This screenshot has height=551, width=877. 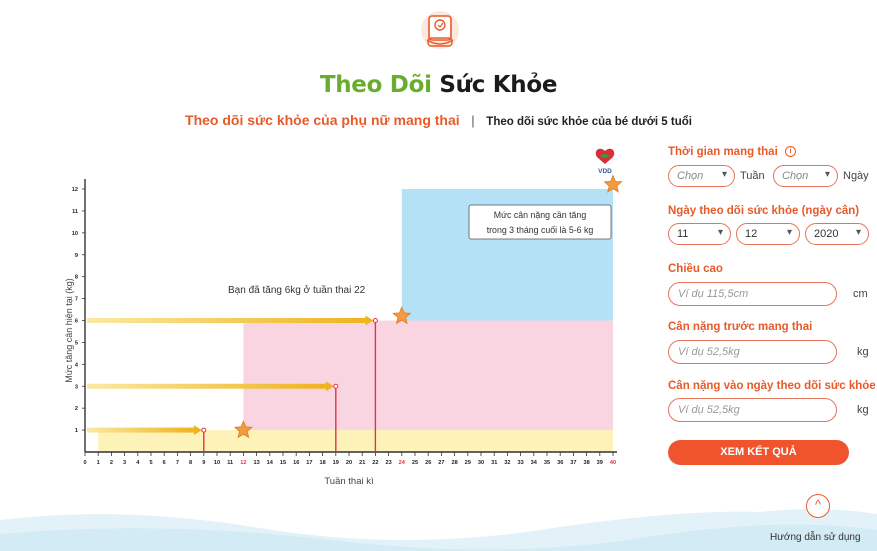 I want to click on y-tick-label: 1, so click(x=76, y=431).